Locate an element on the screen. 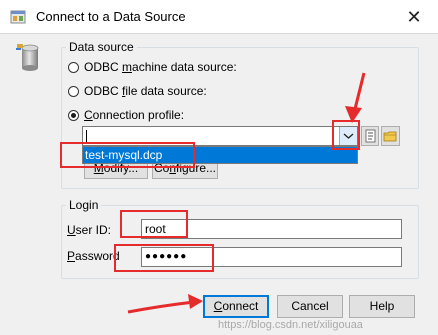  arrow-to-dropdown is located at coordinates (355, 97).